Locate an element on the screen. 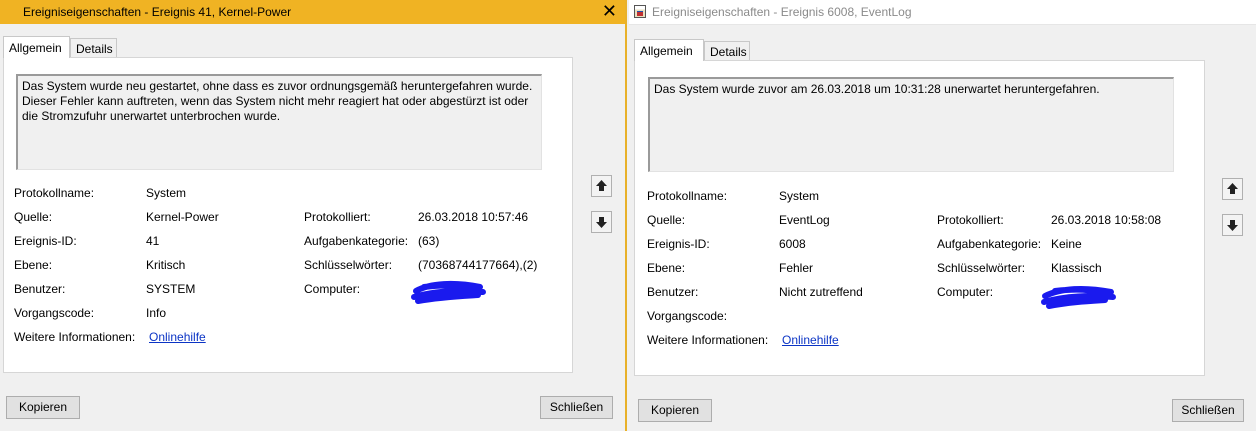 This screenshot has width=1256, height=431. value-ebene: Kritisch is located at coordinates (166, 265).